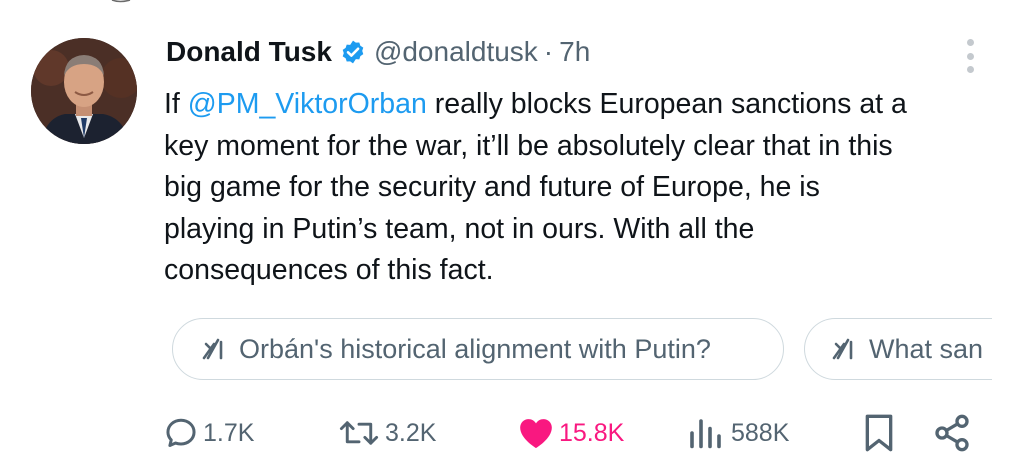 Image resolution: width=1024 pixels, height=463 pixels. Describe the element at coordinates (926, 348) in the screenshot. I see `grok-suggestion-label: What san` at that location.